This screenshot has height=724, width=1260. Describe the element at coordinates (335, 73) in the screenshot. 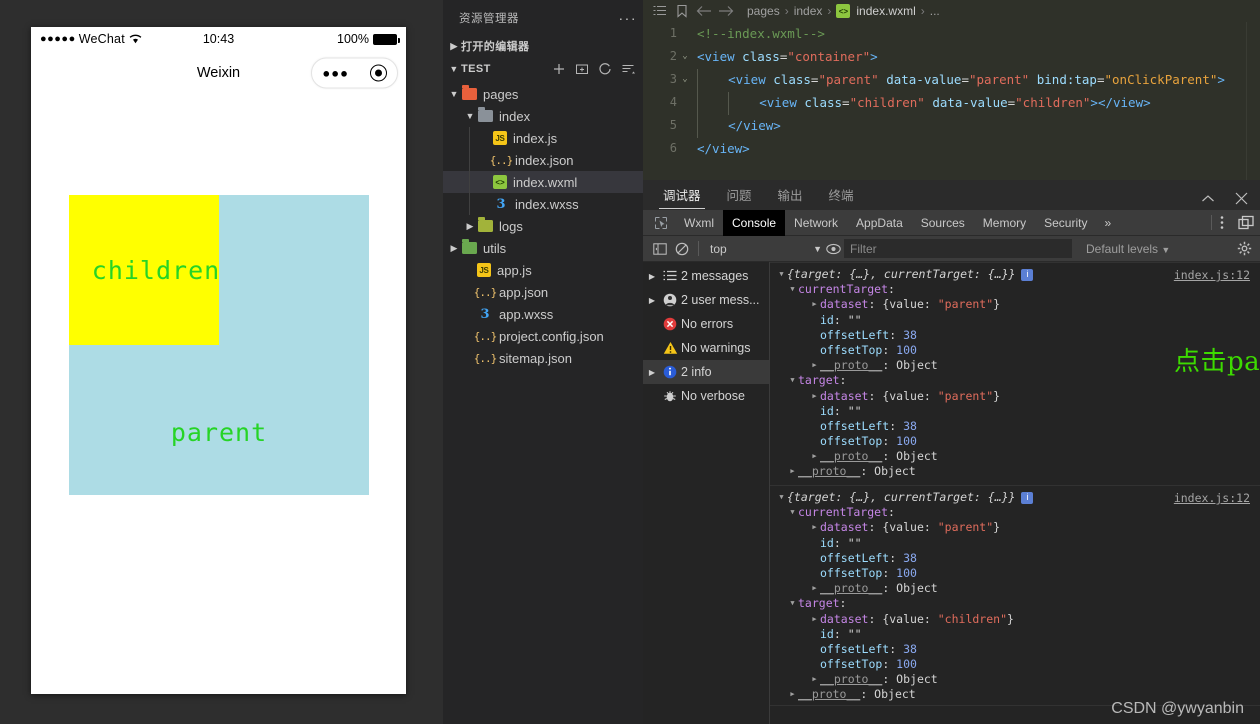

I see `ellipsis-icon: ●●●` at that location.